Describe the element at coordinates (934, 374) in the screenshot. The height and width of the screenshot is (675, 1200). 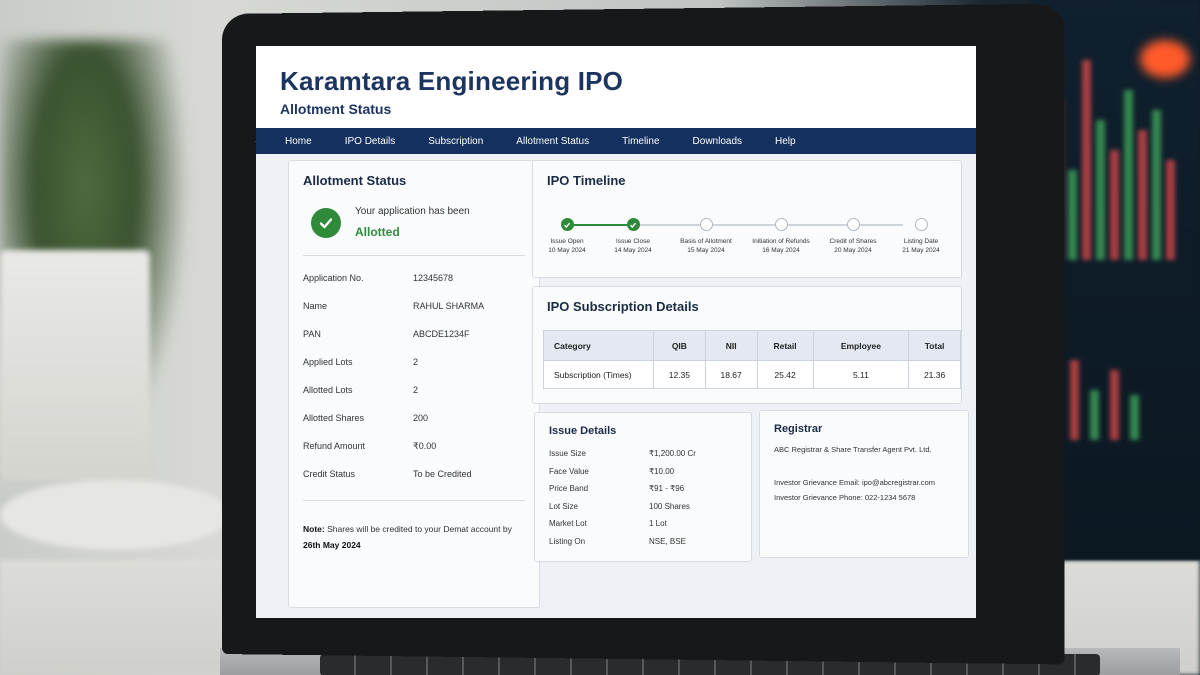
I see `table-cell: 21.36` at that location.